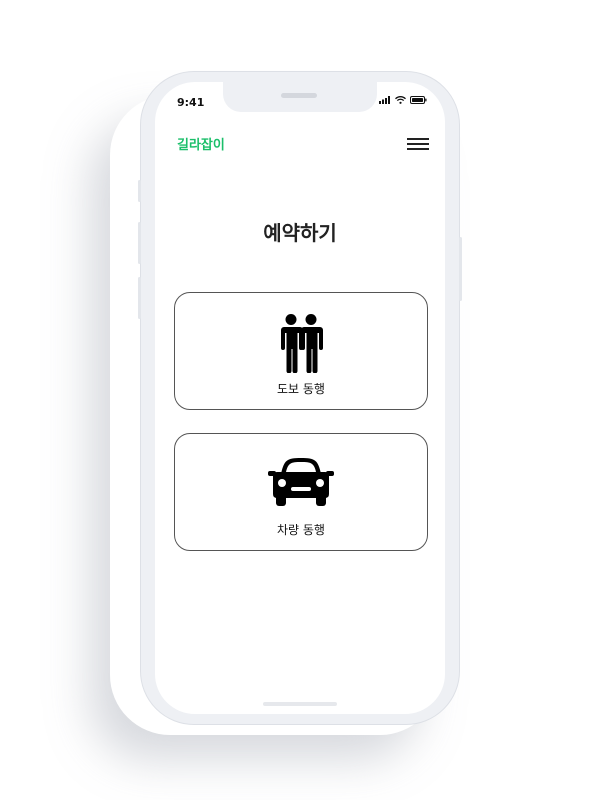  What do you see at coordinates (300, 704) in the screenshot?
I see `home-indicator` at bounding box center [300, 704].